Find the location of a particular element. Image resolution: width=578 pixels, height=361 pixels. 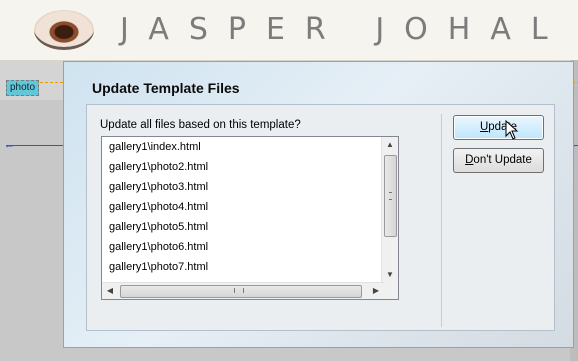

file-list-item: gallery1\photo2.html is located at coordinates (243, 167).